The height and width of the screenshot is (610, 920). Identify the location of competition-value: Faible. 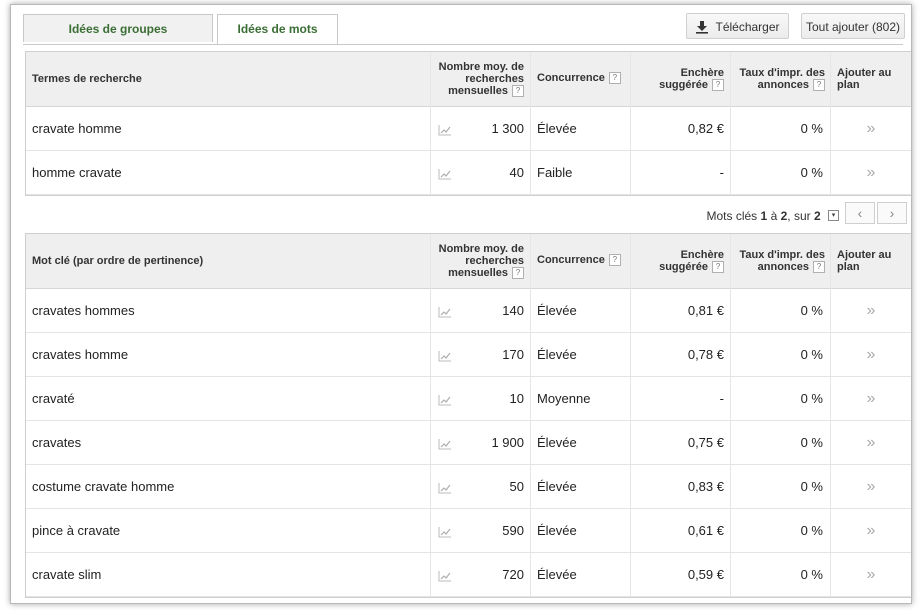
(555, 172).